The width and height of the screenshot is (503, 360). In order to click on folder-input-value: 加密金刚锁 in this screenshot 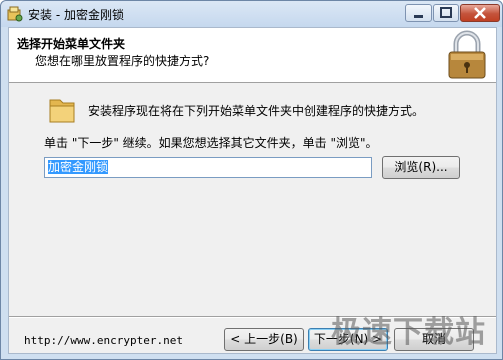, I will do `click(78, 167)`.